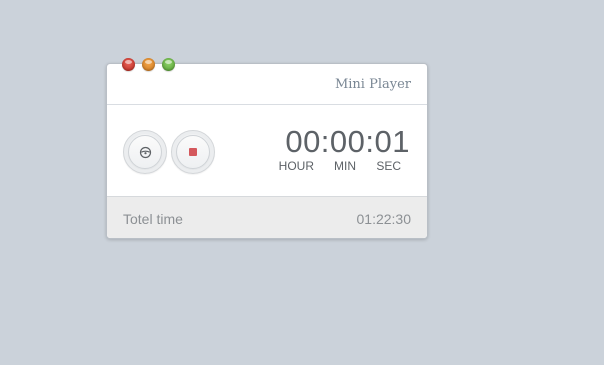 Image resolution: width=604 pixels, height=365 pixels. I want to click on play-button-face, so click(145, 152).